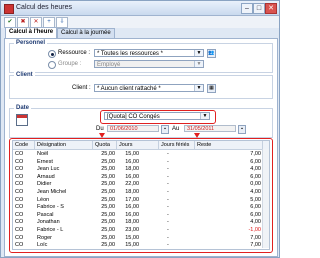  I want to click on quota-marker-icon, so click(102, 135).